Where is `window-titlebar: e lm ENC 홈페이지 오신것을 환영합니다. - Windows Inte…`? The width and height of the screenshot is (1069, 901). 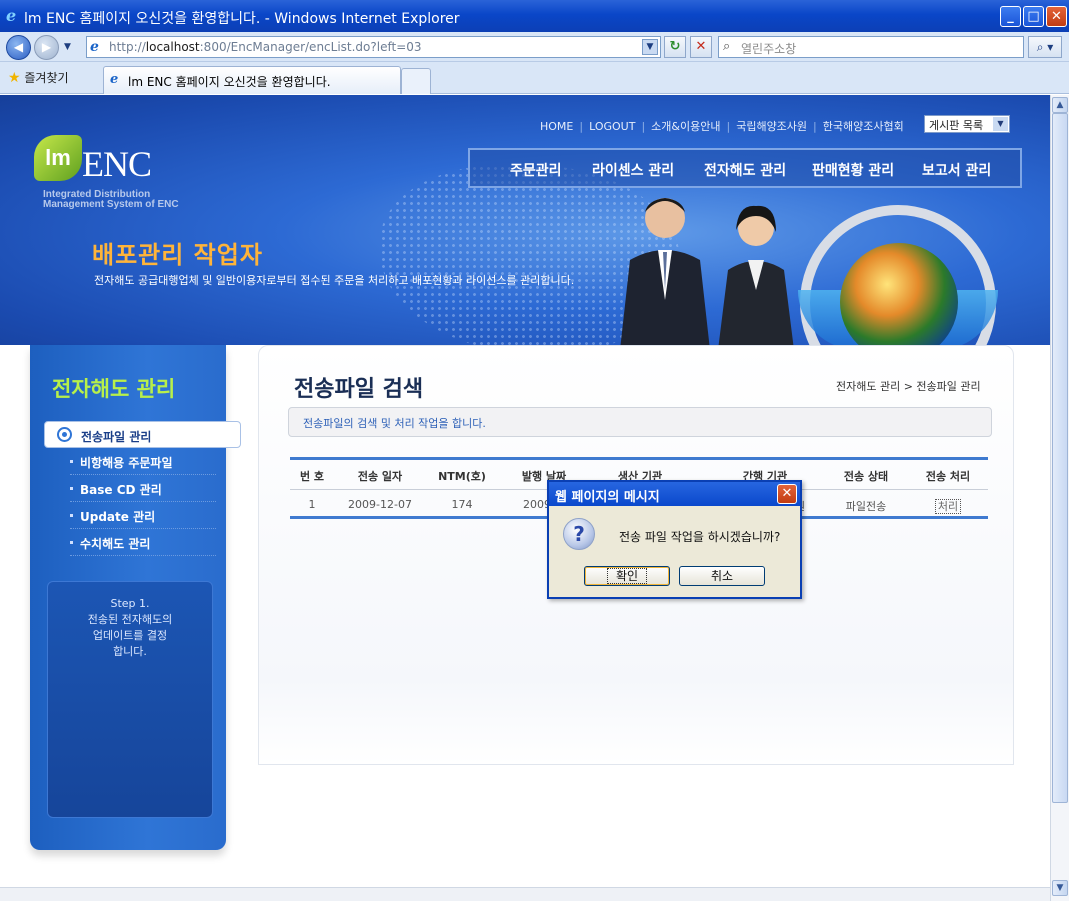 window-titlebar: e lm ENC 홈페이지 오신것을 환영합니다. - Windows Inte… is located at coordinates (534, 16).